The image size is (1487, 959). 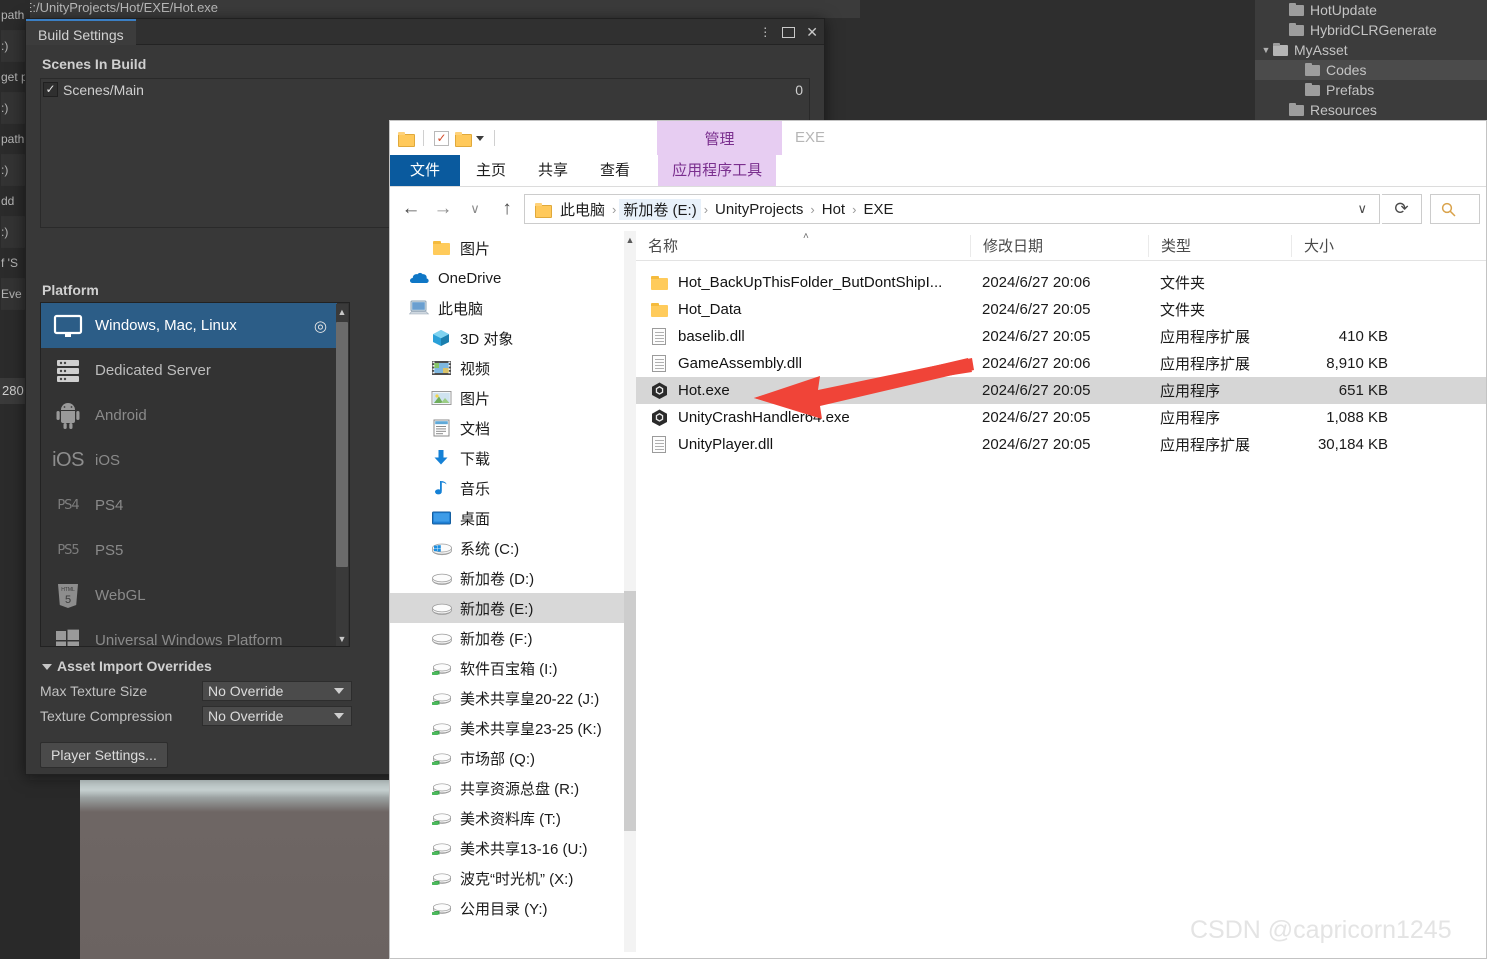 I want to click on kebab-menu-icon: ⋮, so click(x=765, y=32).